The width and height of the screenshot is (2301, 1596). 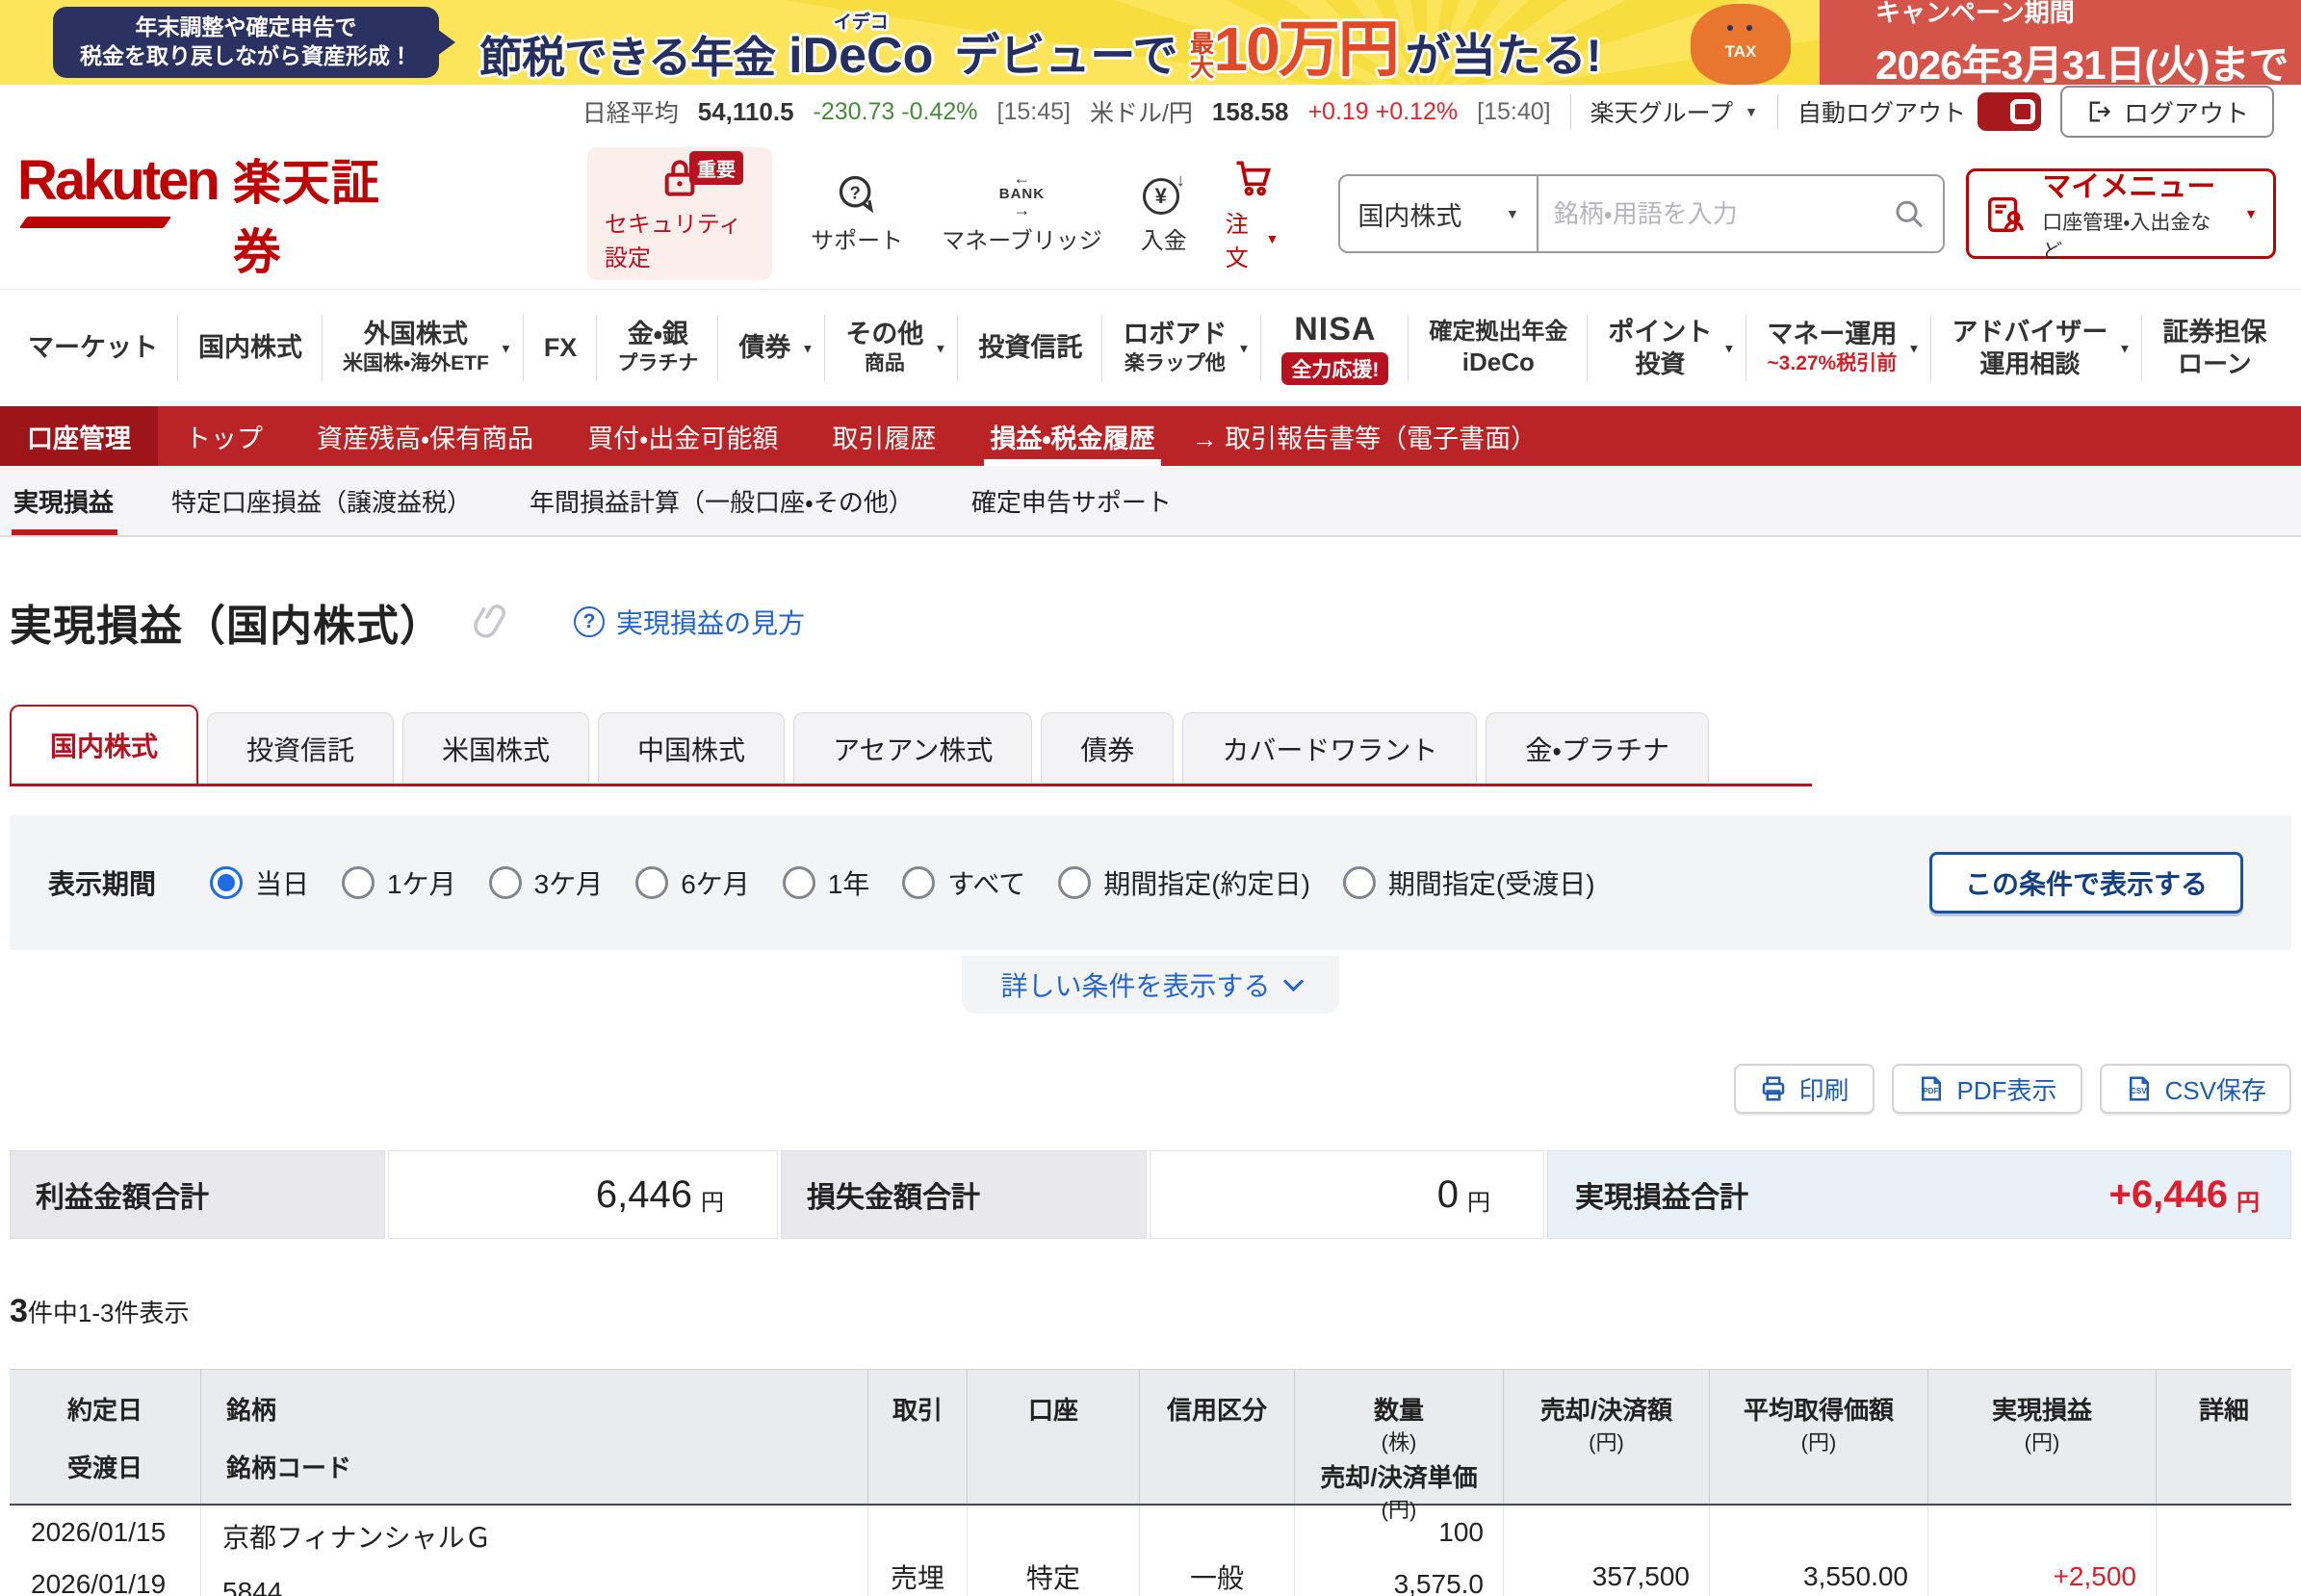 I want to click on loss-total-value: 0 円, so click(x=1347, y=1194).